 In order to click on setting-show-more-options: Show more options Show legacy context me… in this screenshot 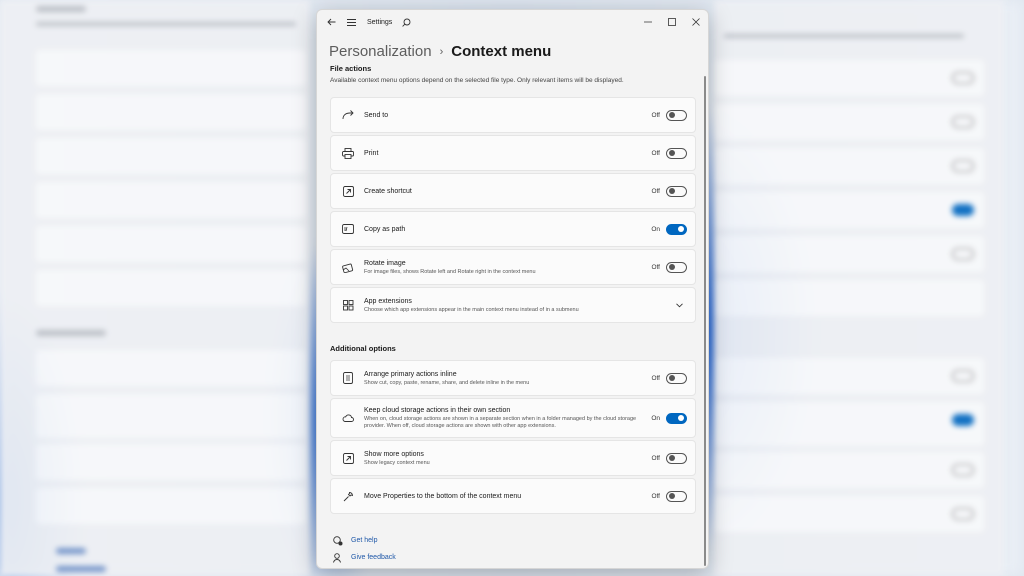, I will do `click(513, 458)`.